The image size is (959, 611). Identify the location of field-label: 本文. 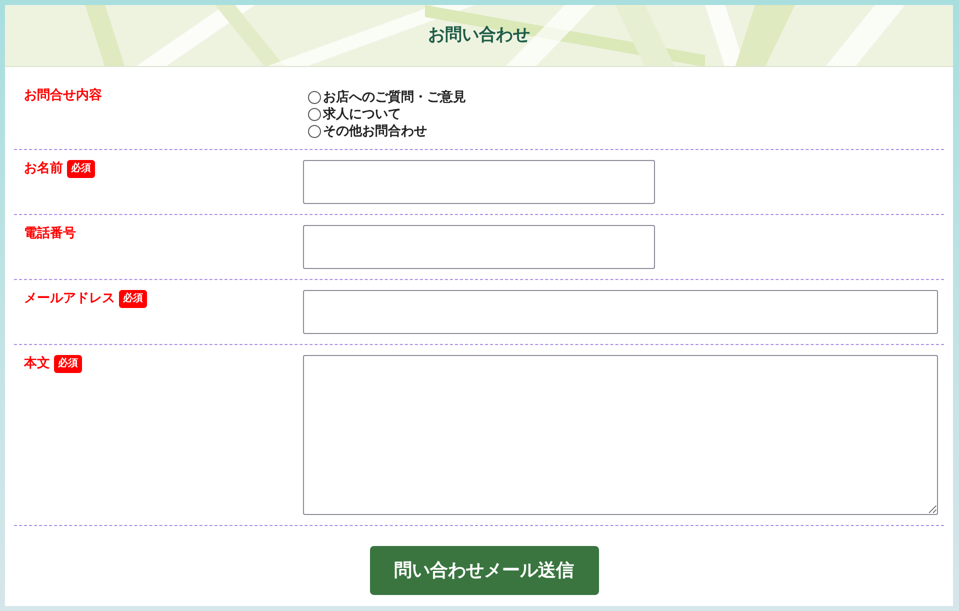
(37, 364).